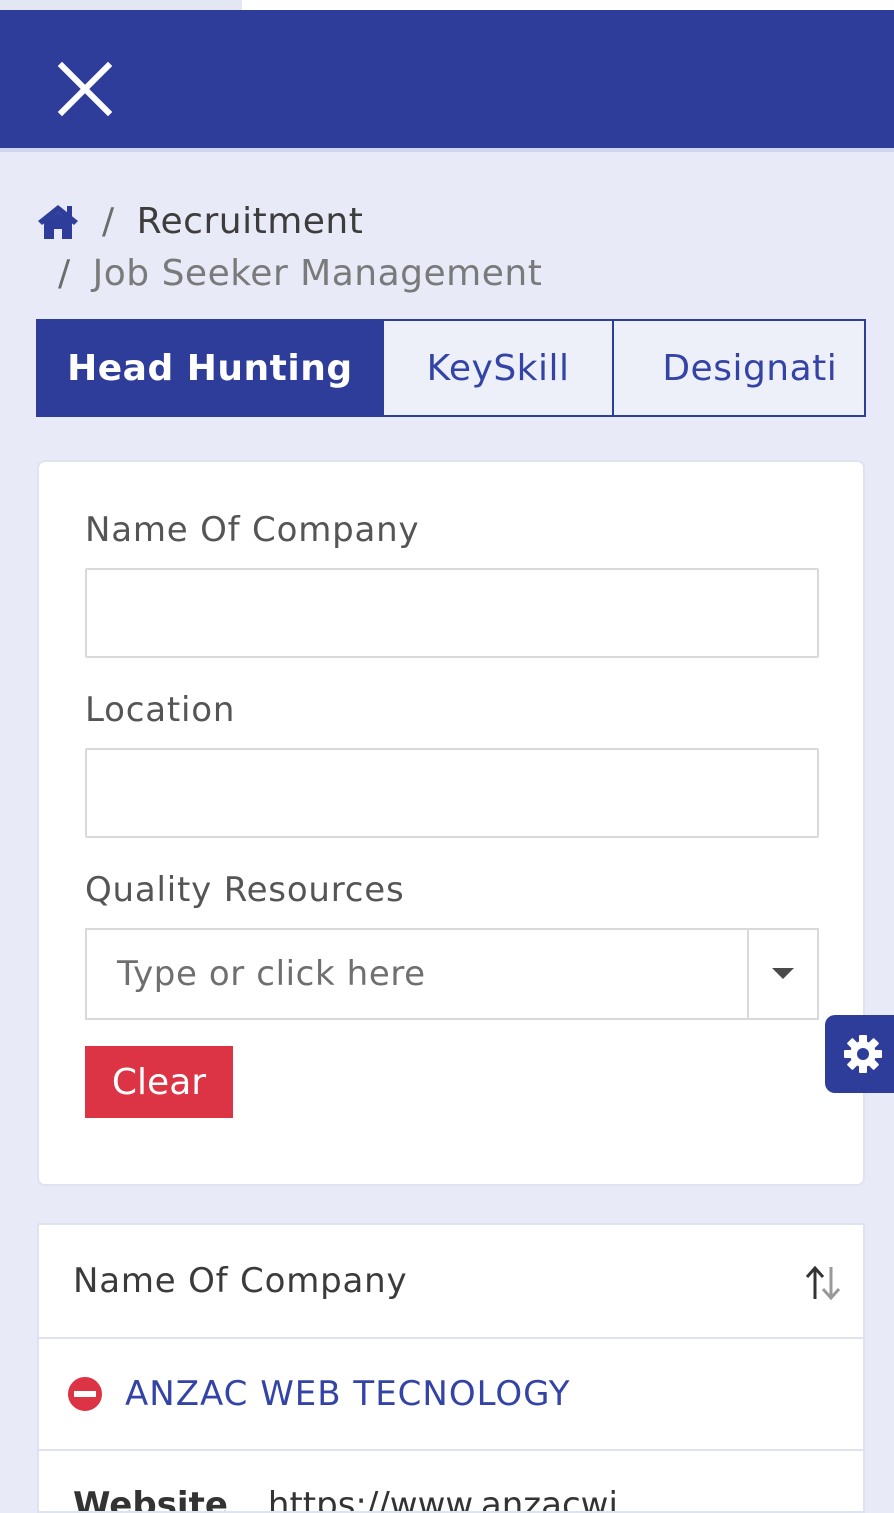  Describe the element at coordinates (160, 710) in the screenshot. I see `location-label: Location` at that location.